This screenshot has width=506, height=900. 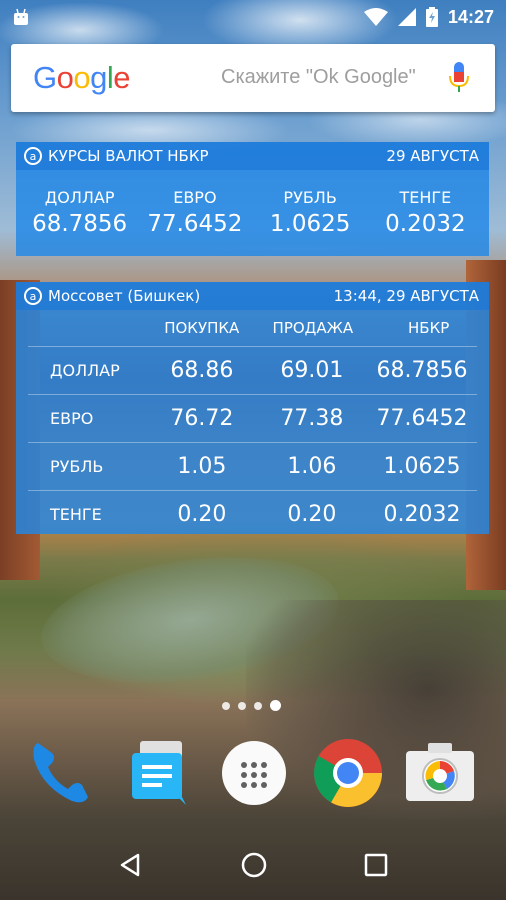 I want to click on status-time: 14:27, so click(x=470, y=16).